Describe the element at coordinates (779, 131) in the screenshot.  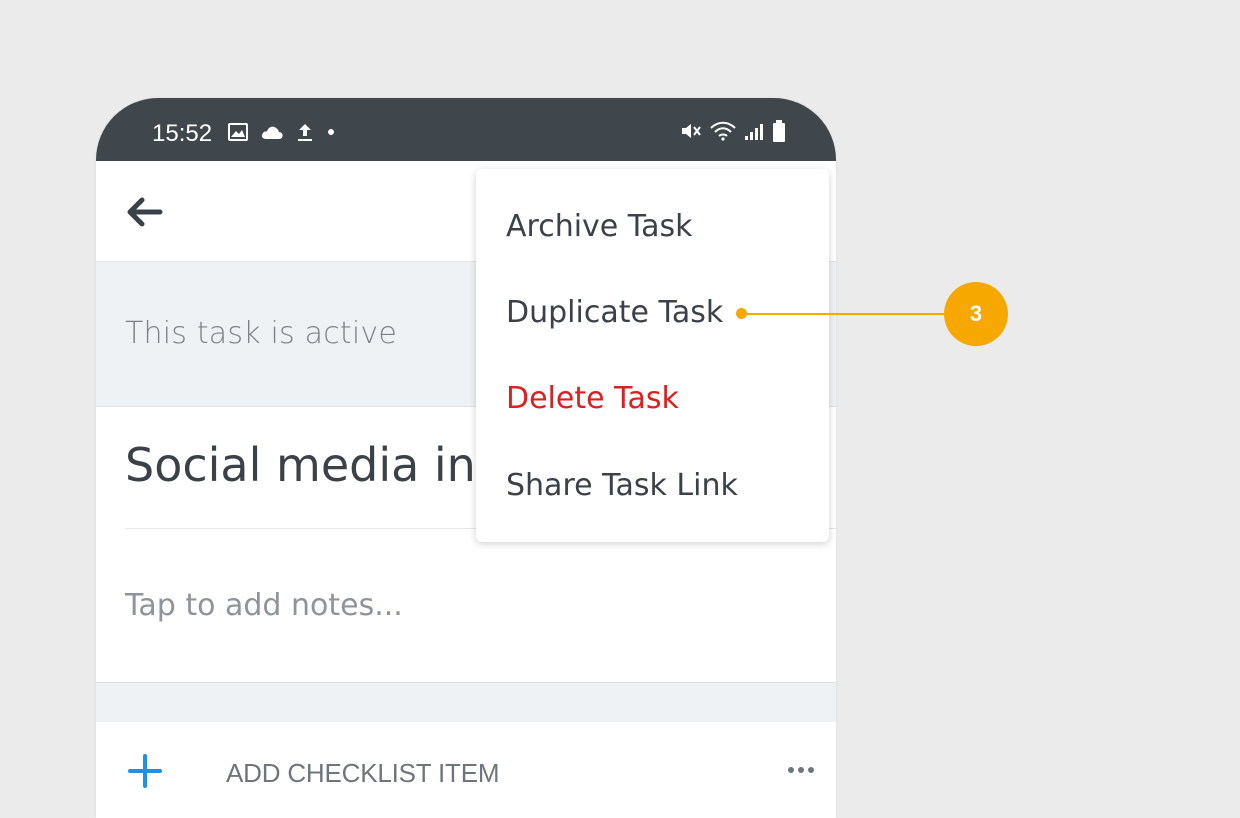
I see `battery-icon` at that location.